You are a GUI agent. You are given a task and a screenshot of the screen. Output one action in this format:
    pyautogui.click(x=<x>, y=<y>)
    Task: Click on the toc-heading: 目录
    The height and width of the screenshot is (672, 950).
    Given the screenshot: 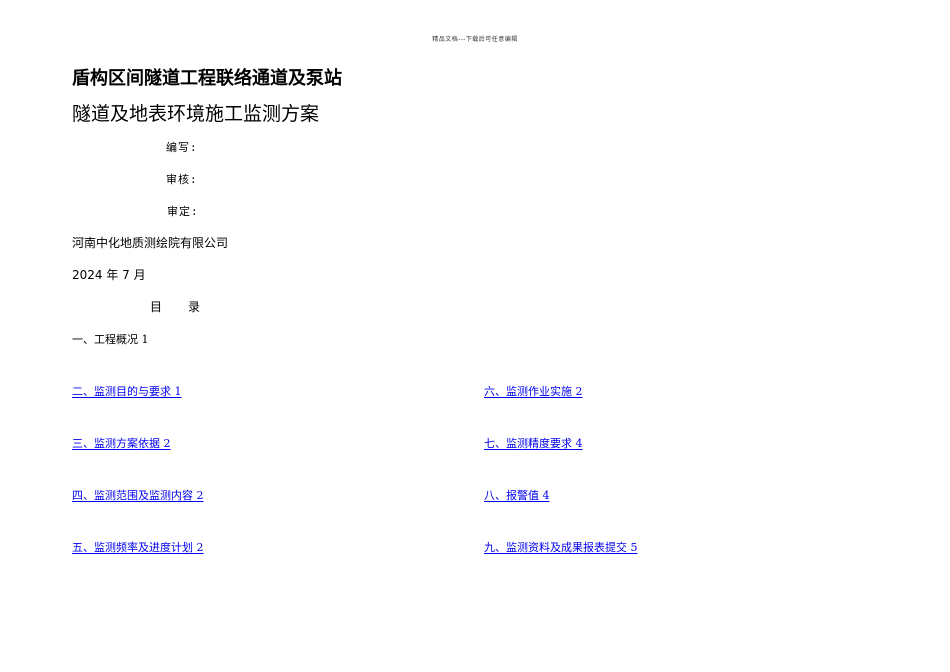 What is the action you would take?
    pyautogui.click(x=175, y=306)
    